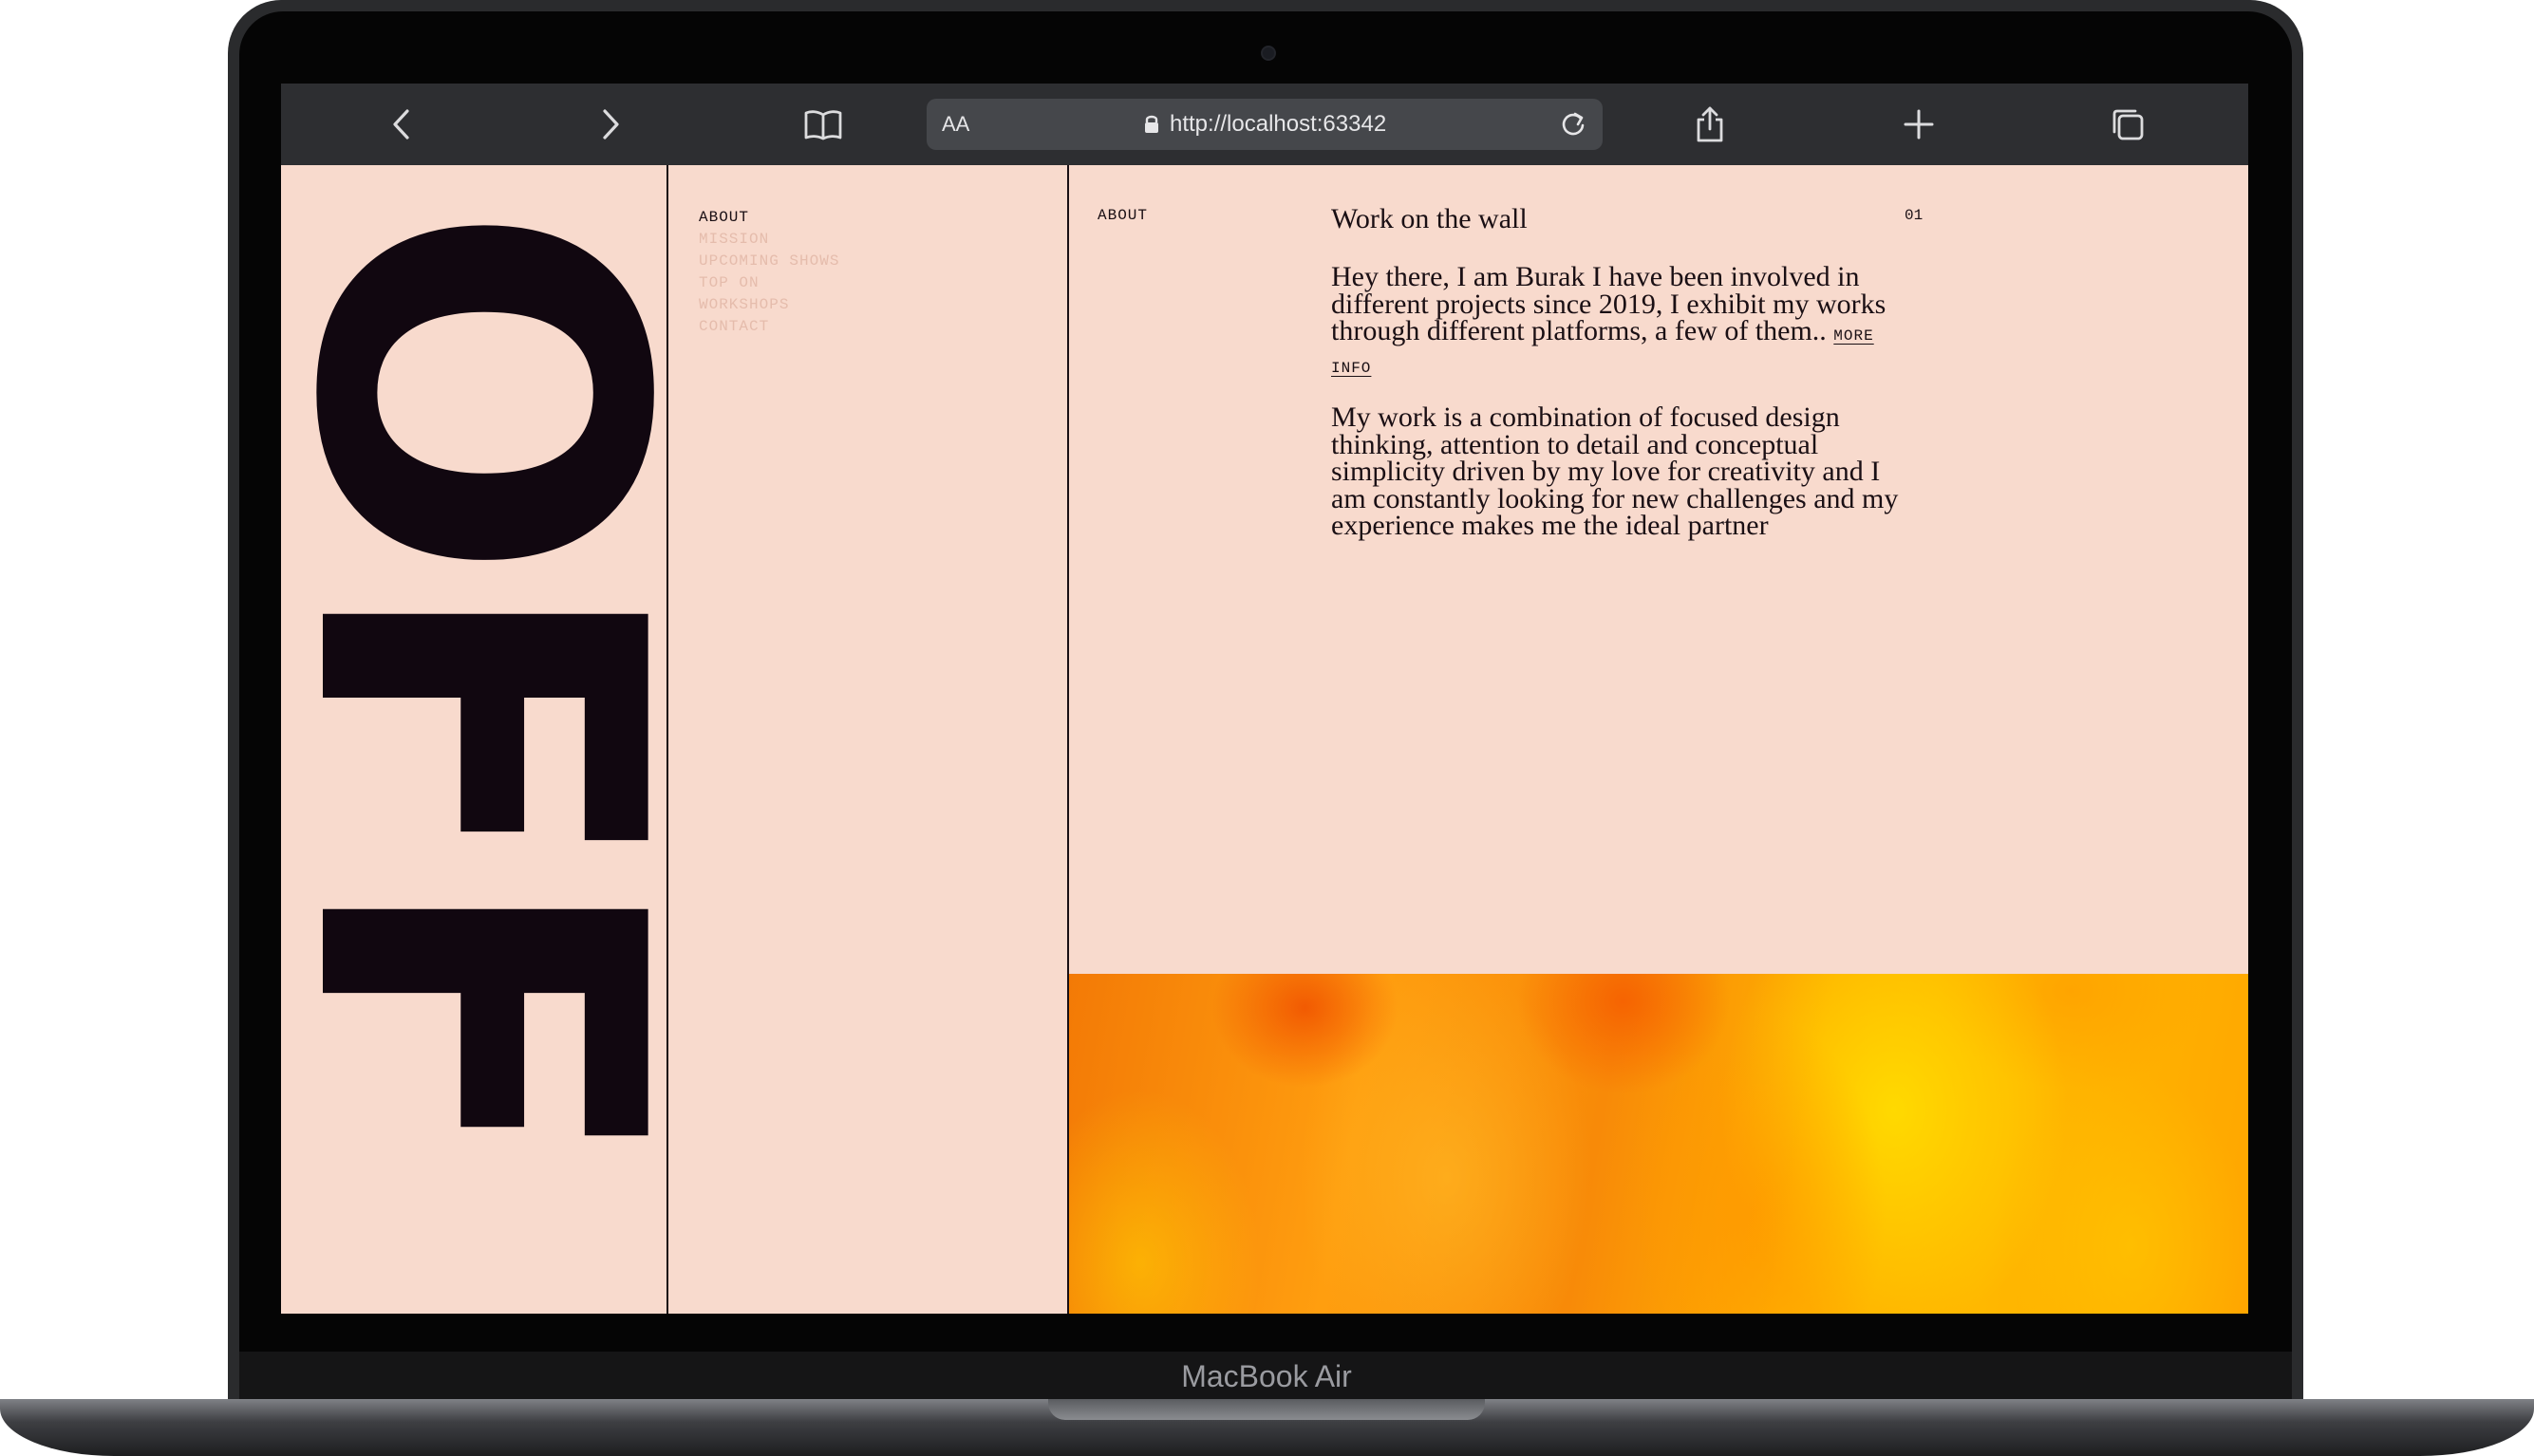 The width and height of the screenshot is (2534, 1456). What do you see at coordinates (667, 739) in the screenshot?
I see `column-divider-left` at bounding box center [667, 739].